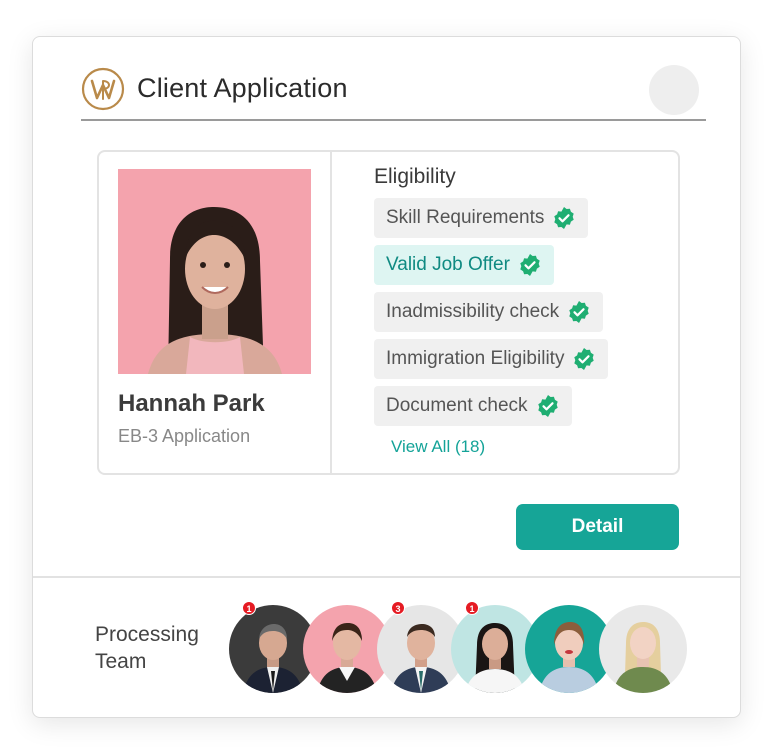 The width and height of the screenshot is (782, 753). What do you see at coordinates (184, 436) in the screenshot?
I see `application-type: EB-3 Application` at bounding box center [184, 436].